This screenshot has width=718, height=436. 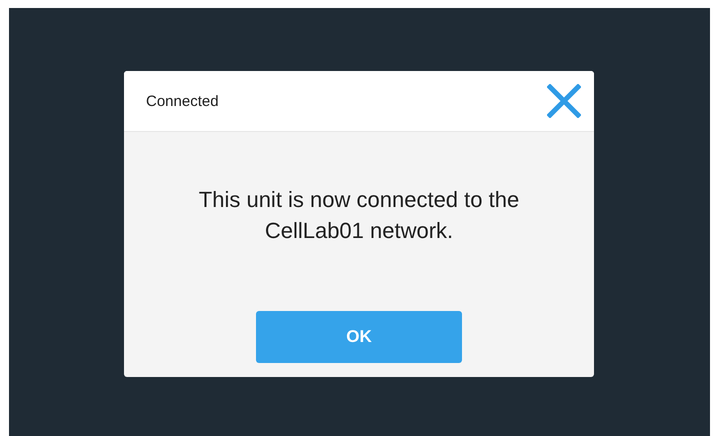 What do you see at coordinates (359, 337) in the screenshot?
I see `ok-button: OK` at bounding box center [359, 337].